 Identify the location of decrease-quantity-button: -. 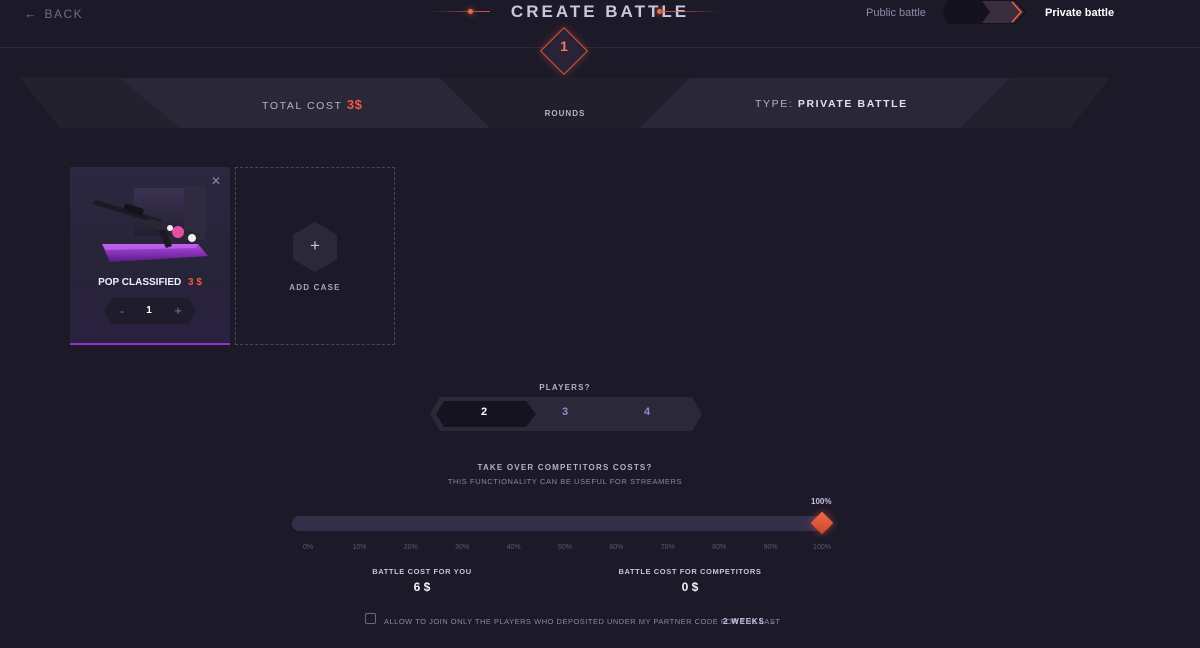
(122, 311).